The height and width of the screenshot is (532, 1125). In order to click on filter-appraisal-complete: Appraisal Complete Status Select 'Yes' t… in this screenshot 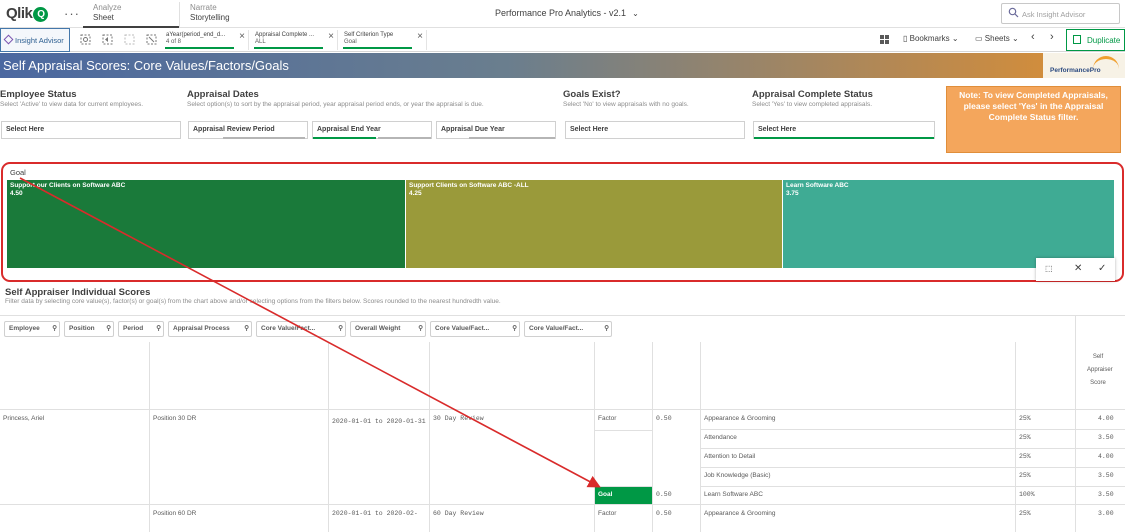, I will do `click(844, 98)`.